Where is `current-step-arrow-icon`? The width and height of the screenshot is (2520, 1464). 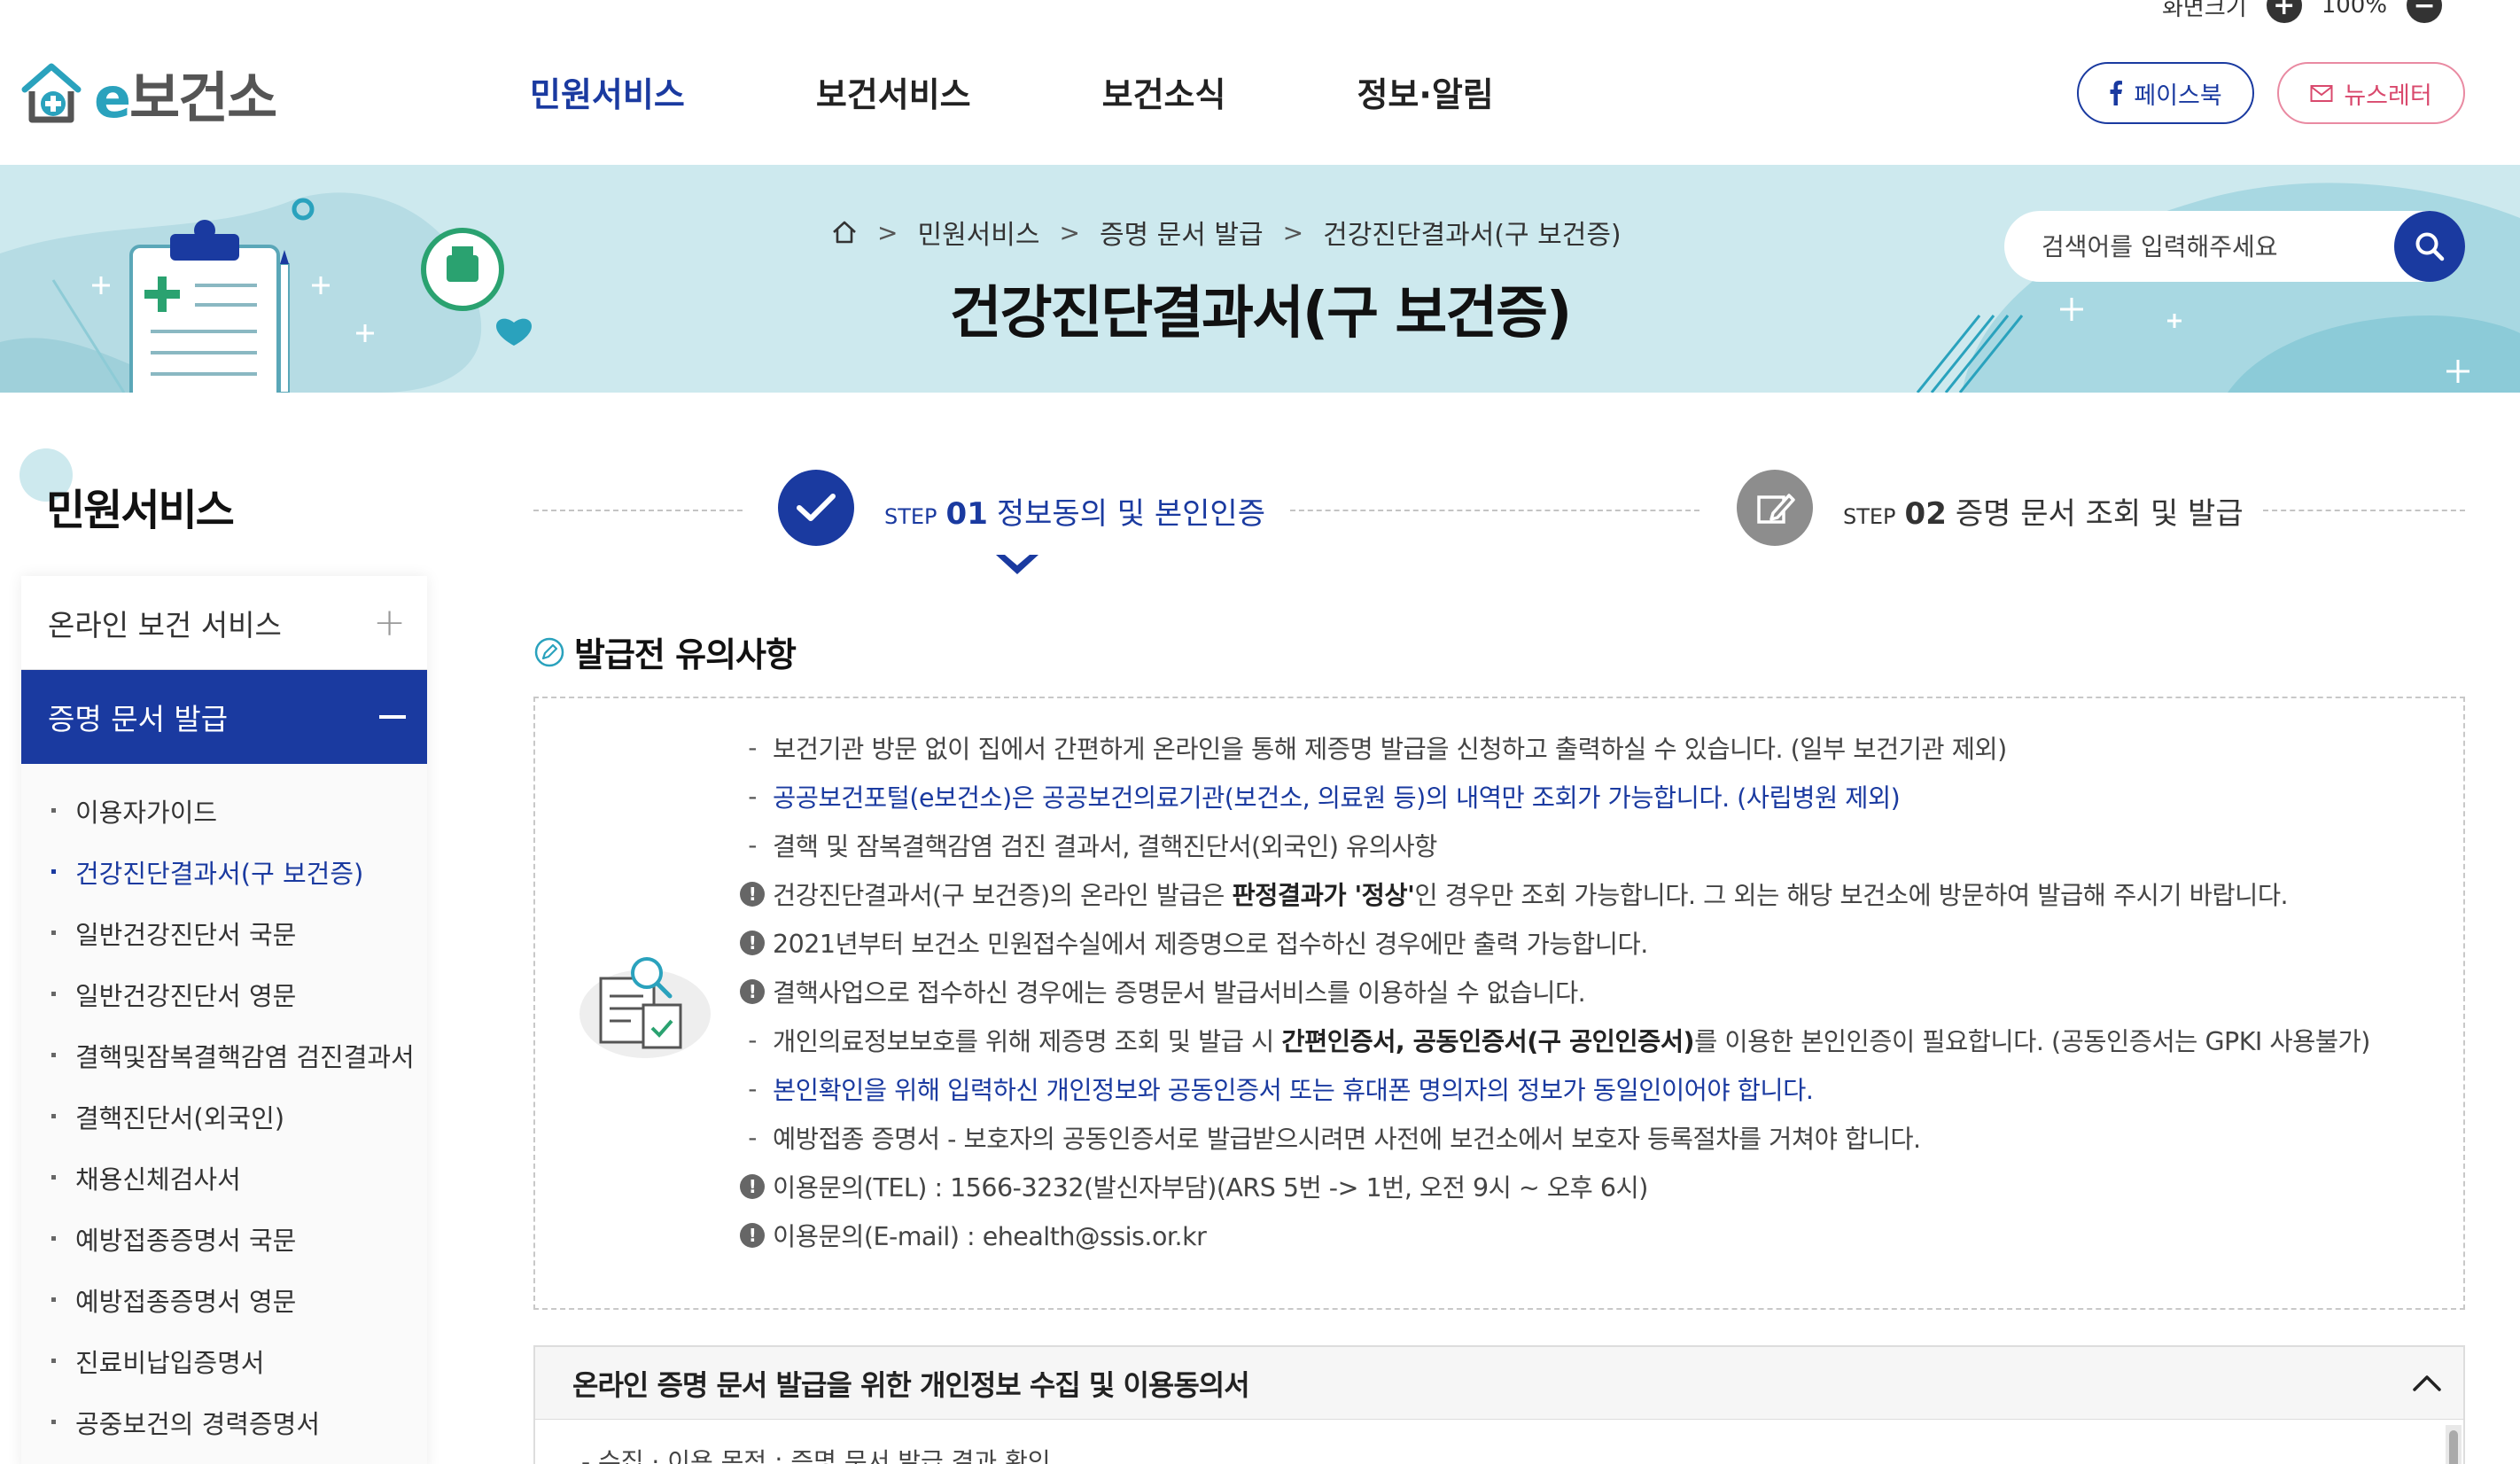
current-step-arrow-icon is located at coordinates (1017, 564).